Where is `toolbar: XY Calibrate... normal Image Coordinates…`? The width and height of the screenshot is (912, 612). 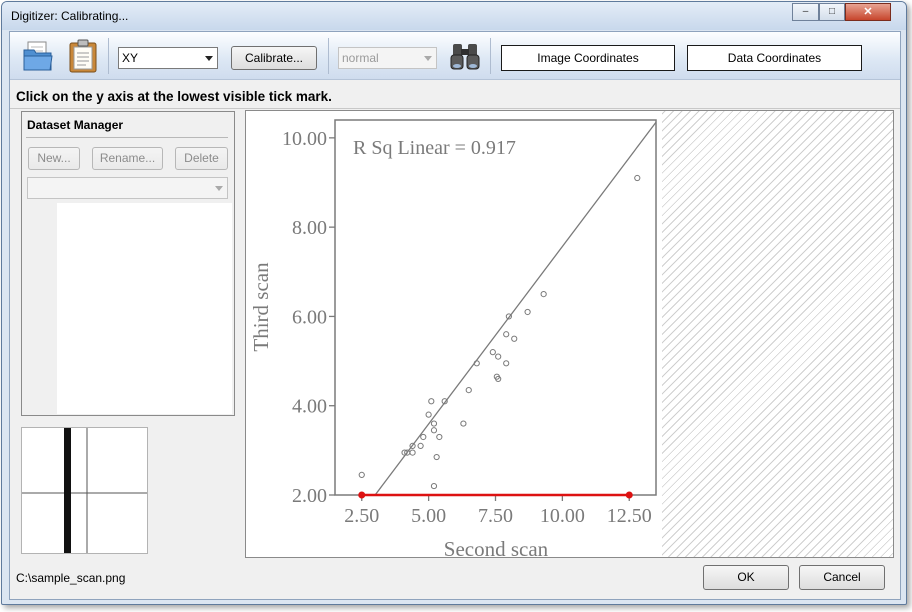 toolbar: XY Calibrate... normal Image Coordinates… is located at coordinates (455, 56).